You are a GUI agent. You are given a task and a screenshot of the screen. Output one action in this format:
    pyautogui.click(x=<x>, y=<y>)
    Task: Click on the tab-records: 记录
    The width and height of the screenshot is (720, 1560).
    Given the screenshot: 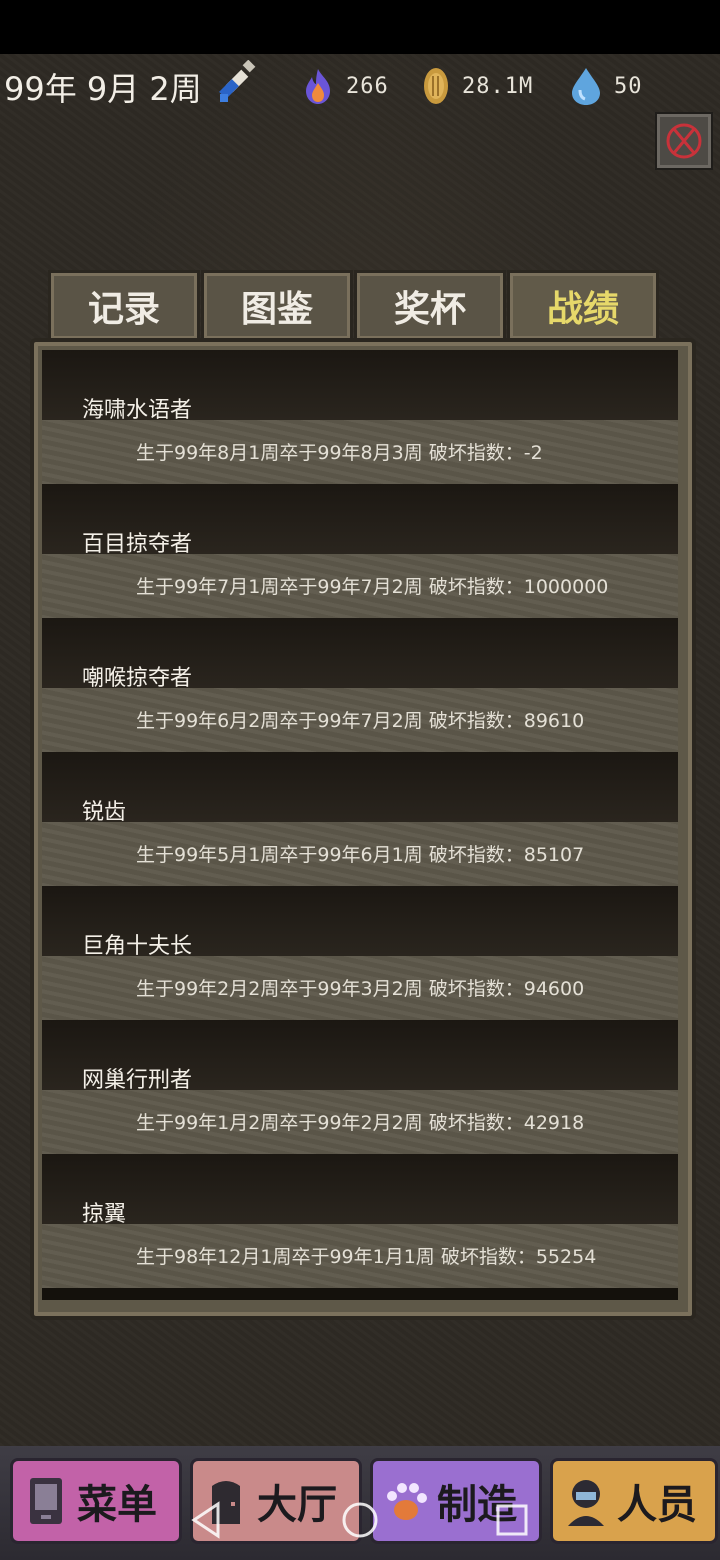 What is the action you would take?
    pyautogui.click(x=124, y=304)
    